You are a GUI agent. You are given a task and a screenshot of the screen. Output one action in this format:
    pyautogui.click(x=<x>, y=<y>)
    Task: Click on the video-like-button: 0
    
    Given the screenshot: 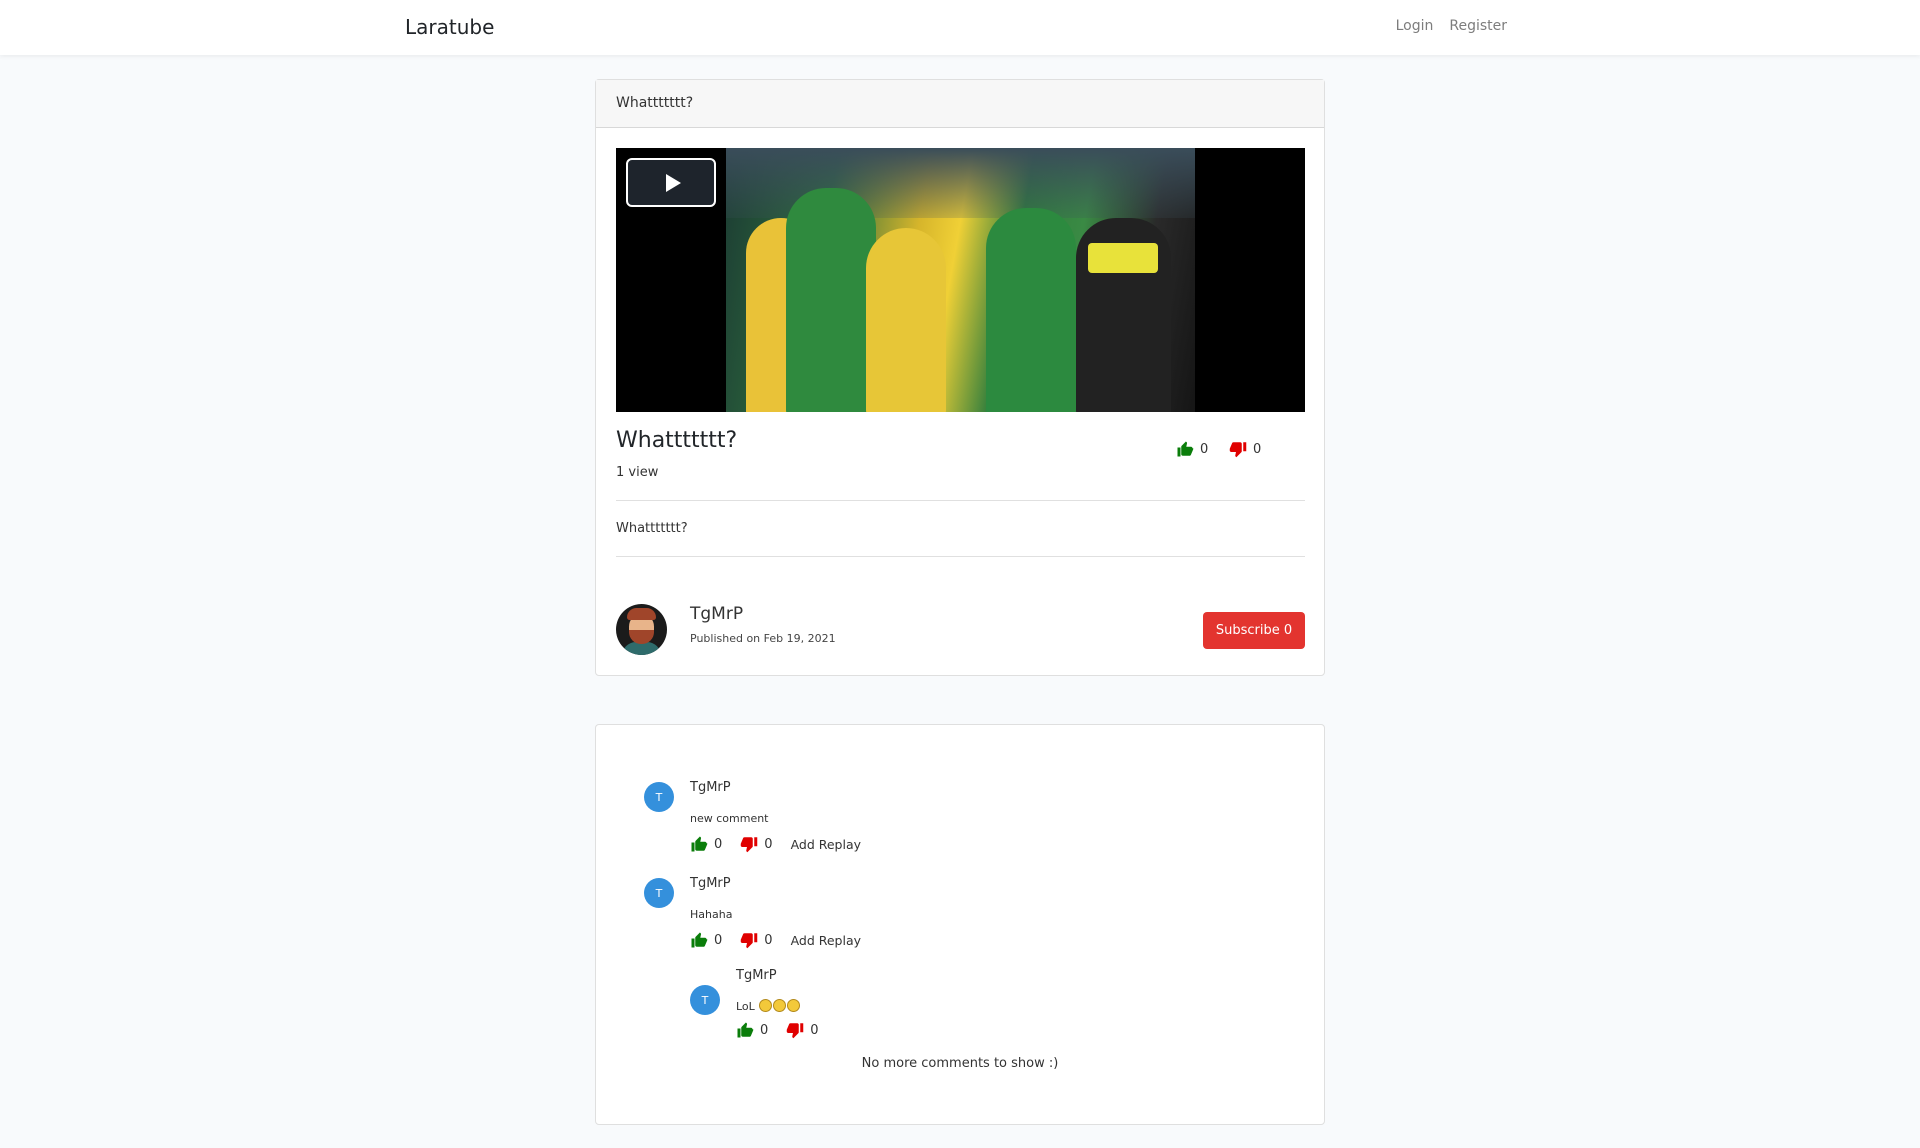 What is the action you would take?
    pyautogui.click(x=1192, y=449)
    